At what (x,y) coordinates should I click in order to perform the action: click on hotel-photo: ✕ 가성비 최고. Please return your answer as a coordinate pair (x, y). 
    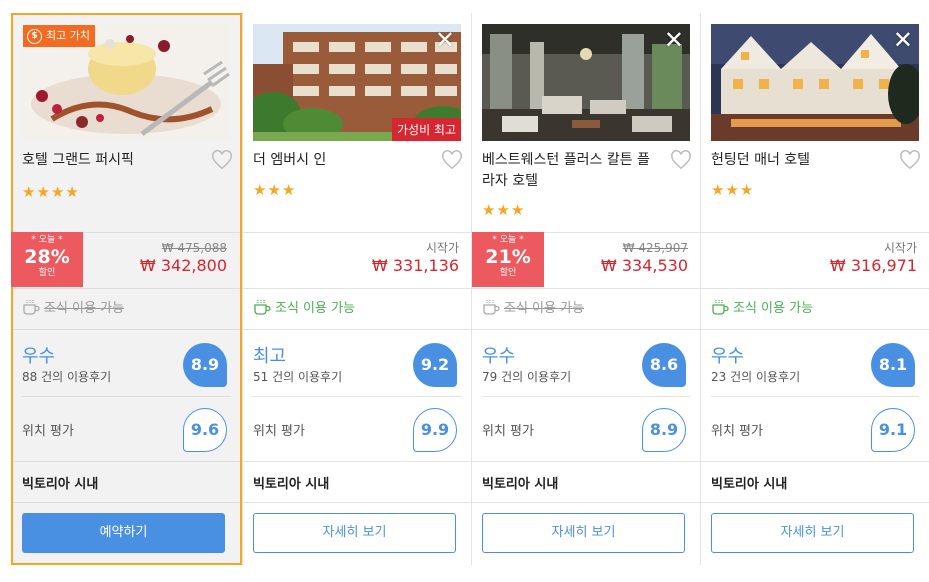
    Looking at the image, I should click on (357, 82).